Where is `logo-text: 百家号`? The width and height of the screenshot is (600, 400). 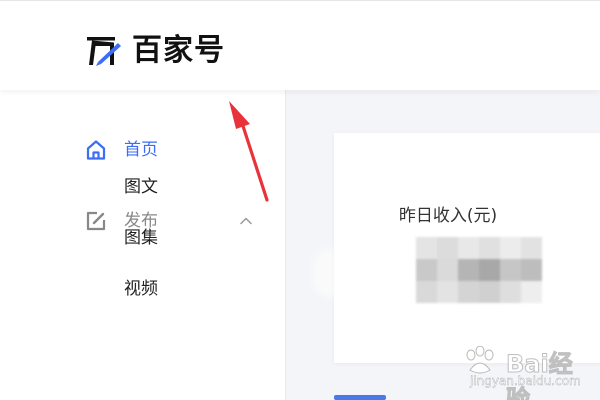 logo-text: 百家号 is located at coordinates (178, 50).